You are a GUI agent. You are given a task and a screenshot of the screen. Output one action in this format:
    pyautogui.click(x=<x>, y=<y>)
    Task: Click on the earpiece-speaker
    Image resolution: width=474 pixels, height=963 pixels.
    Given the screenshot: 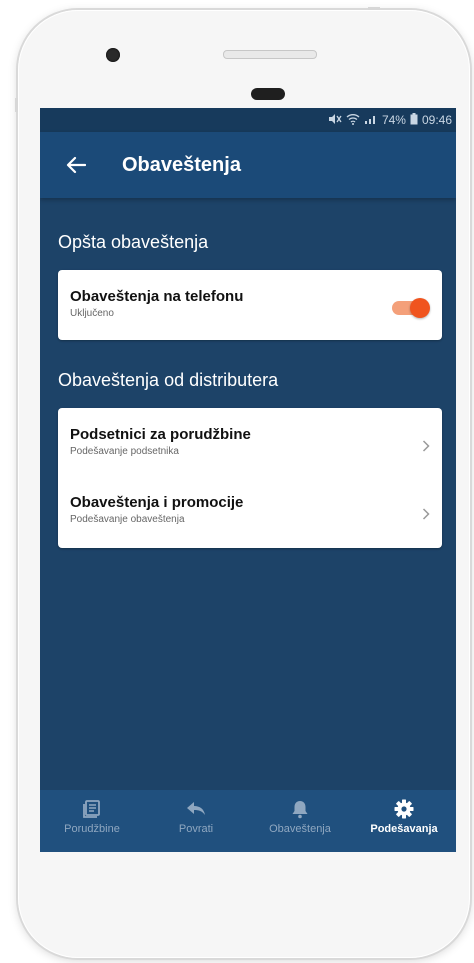 What is the action you would take?
    pyautogui.click(x=270, y=54)
    